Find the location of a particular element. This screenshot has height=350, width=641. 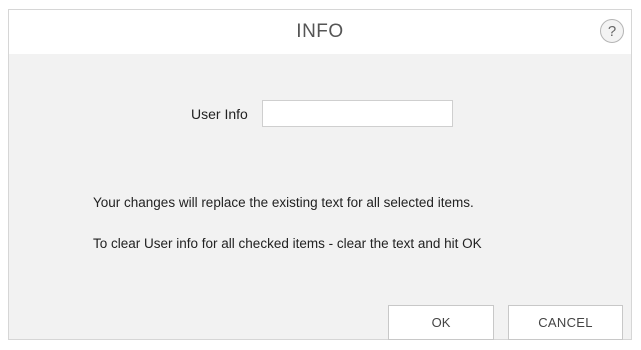

user-info-input is located at coordinates (357, 113).